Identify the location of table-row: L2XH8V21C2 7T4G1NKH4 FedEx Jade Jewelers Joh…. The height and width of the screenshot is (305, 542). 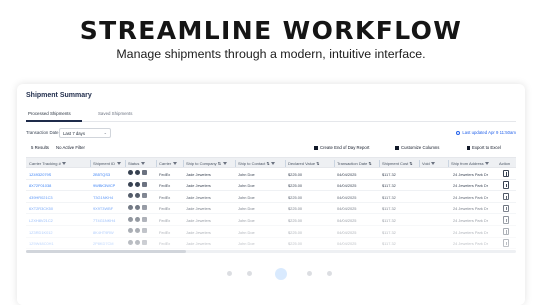
(271, 220).